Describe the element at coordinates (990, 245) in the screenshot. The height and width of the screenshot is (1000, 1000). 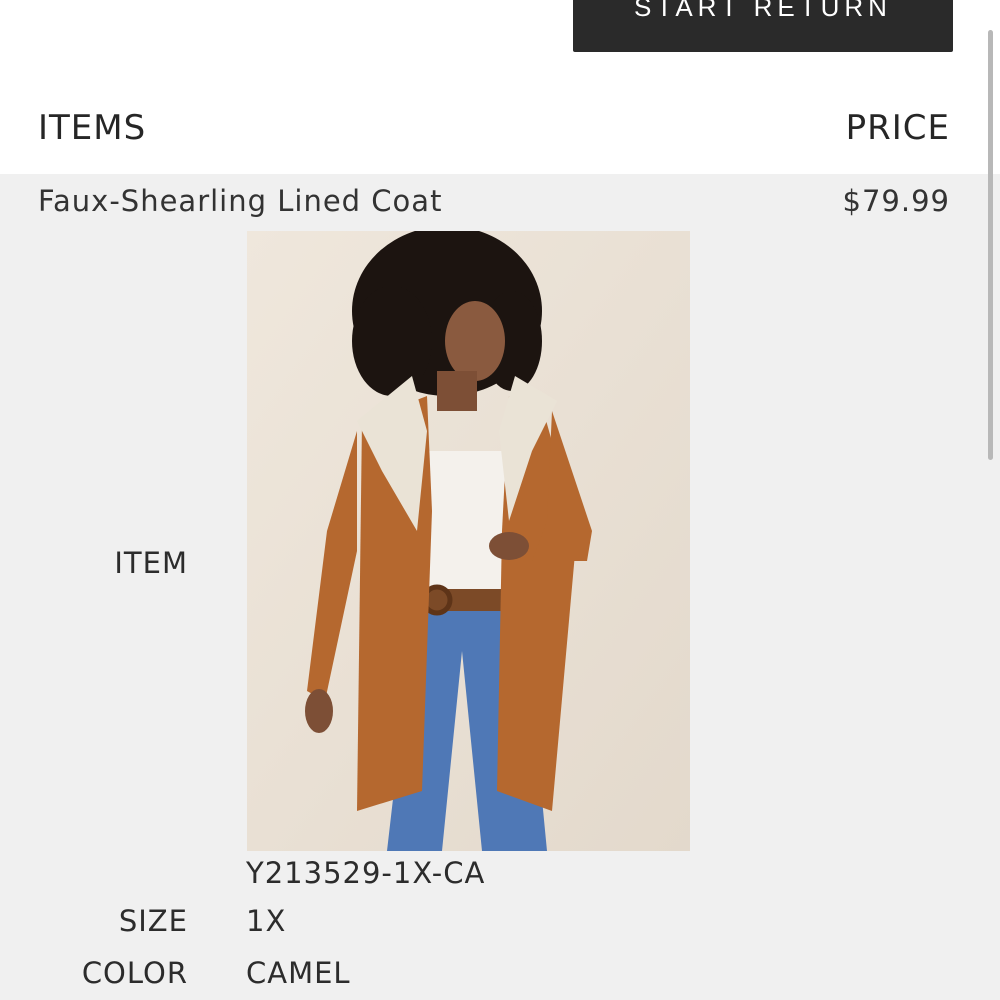
I see `scrollbar` at that location.